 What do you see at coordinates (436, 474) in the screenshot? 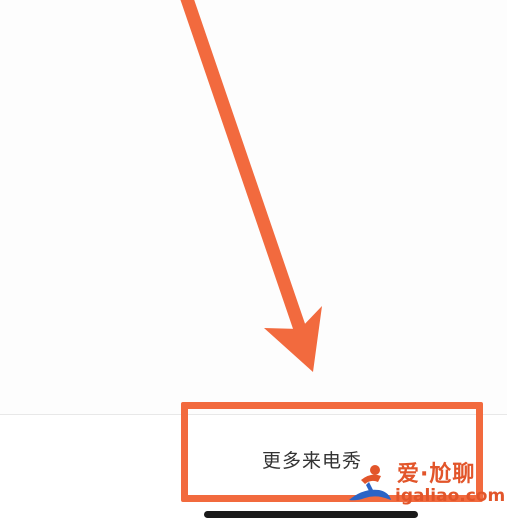
I see `watermark-brand-text: 爱·尬聊` at bounding box center [436, 474].